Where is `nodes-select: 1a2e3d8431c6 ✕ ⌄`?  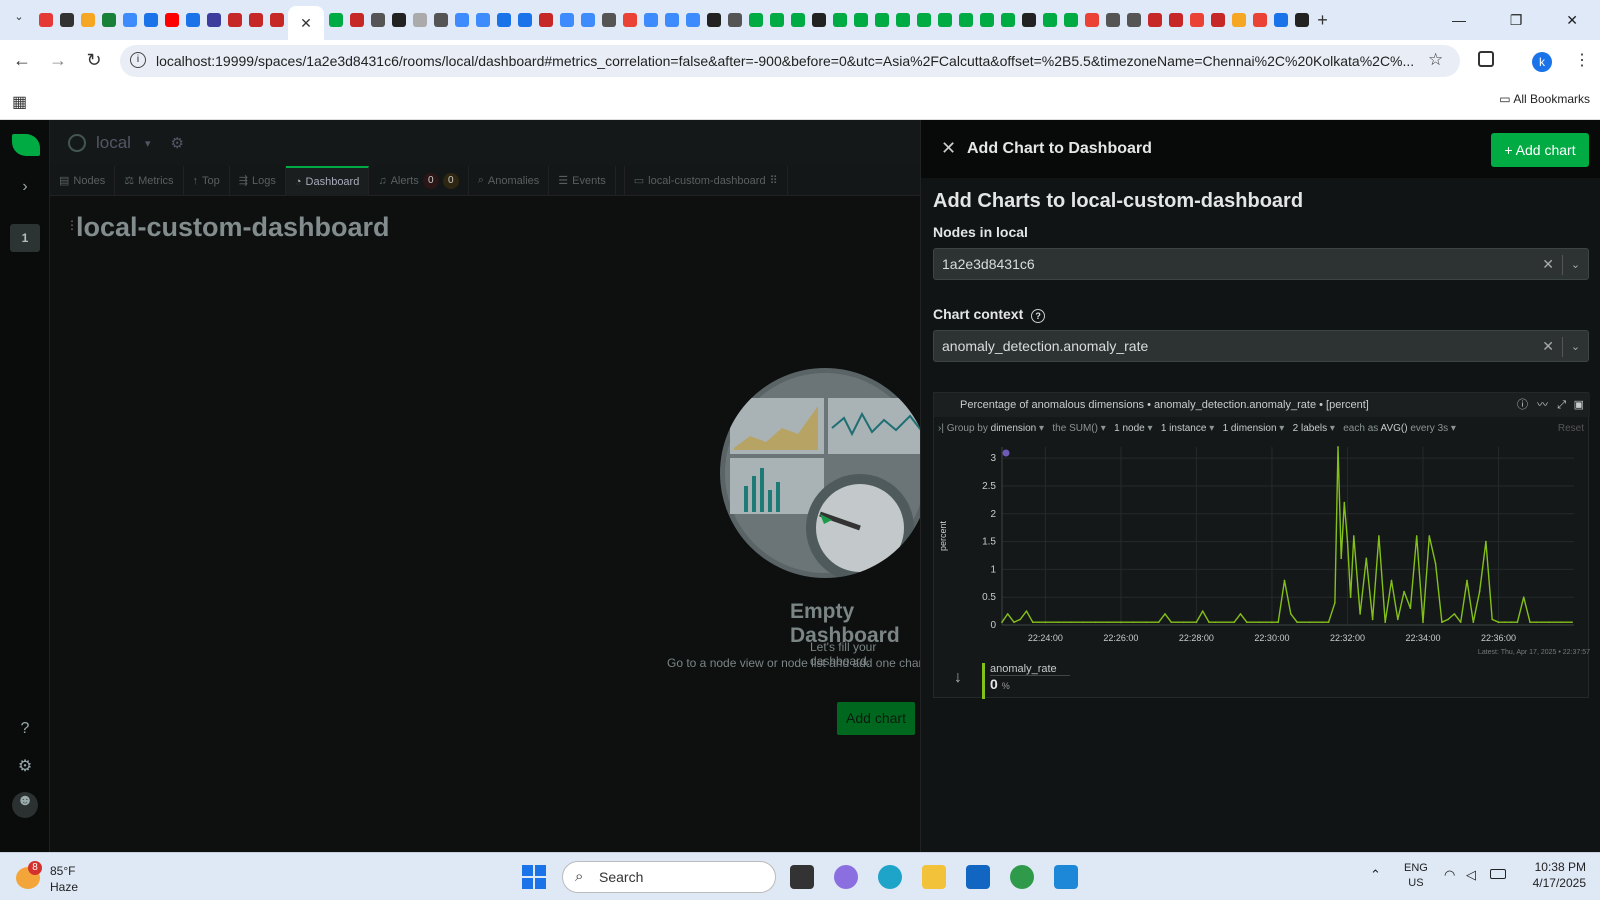
nodes-select: 1a2e3d8431c6 ✕ ⌄ is located at coordinates (1261, 264).